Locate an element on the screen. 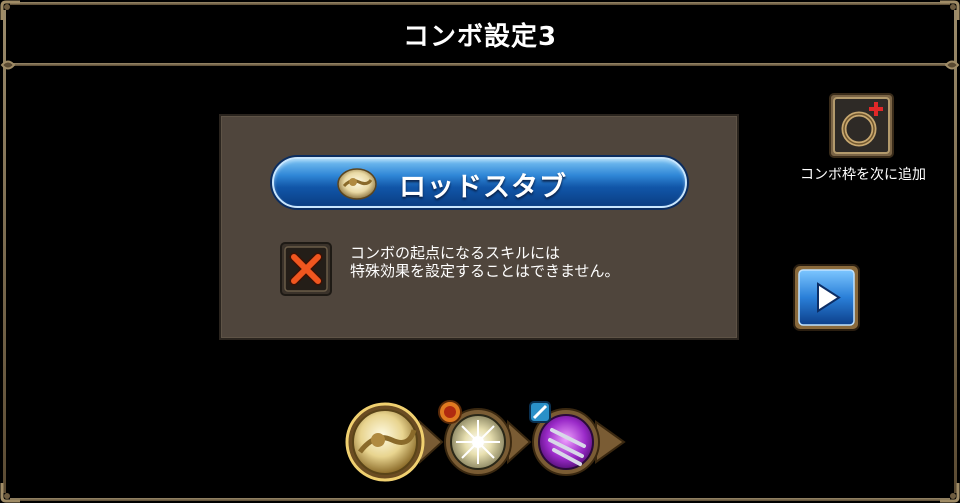  special-effect-badge-icon is located at coordinates (450, 412).